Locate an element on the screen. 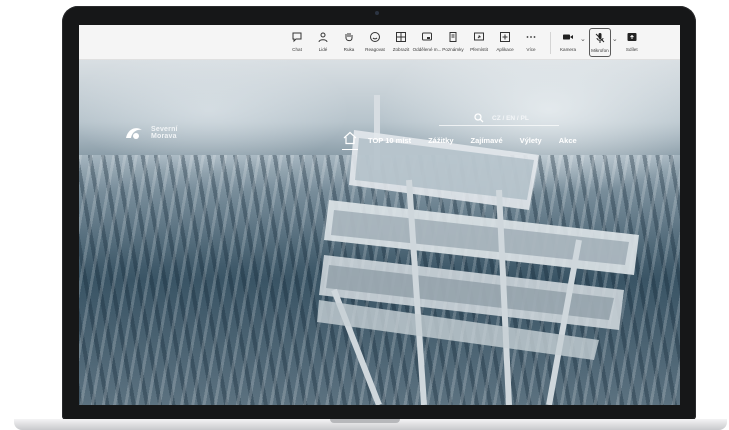  apps-button: Aplikace is located at coordinates (505, 42).